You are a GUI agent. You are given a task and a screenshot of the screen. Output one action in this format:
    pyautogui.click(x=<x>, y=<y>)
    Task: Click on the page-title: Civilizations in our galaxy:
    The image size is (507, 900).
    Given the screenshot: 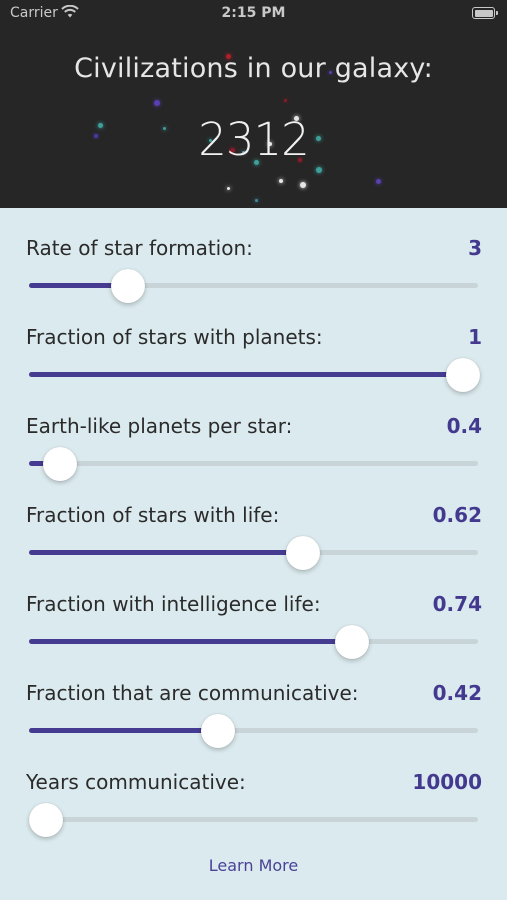 What is the action you would take?
    pyautogui.click(x=253, y=68)
    